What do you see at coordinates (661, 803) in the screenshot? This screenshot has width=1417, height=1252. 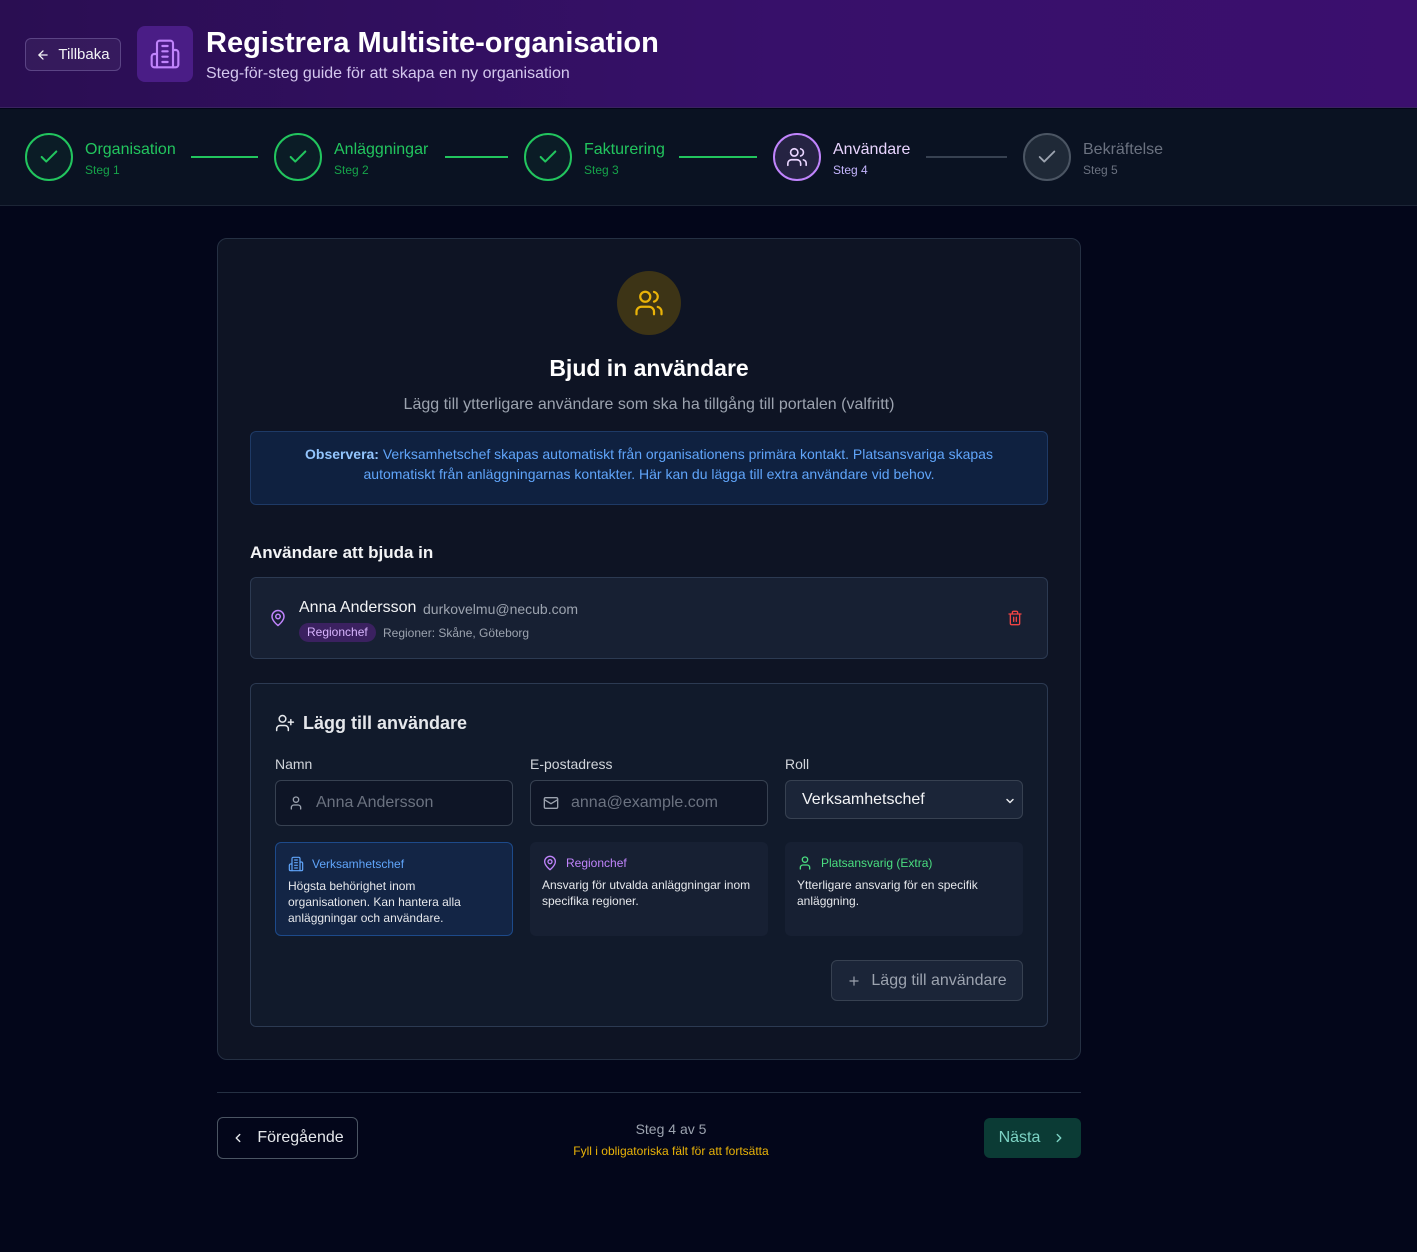 I see `email-input` at bounding box center [661, 803].